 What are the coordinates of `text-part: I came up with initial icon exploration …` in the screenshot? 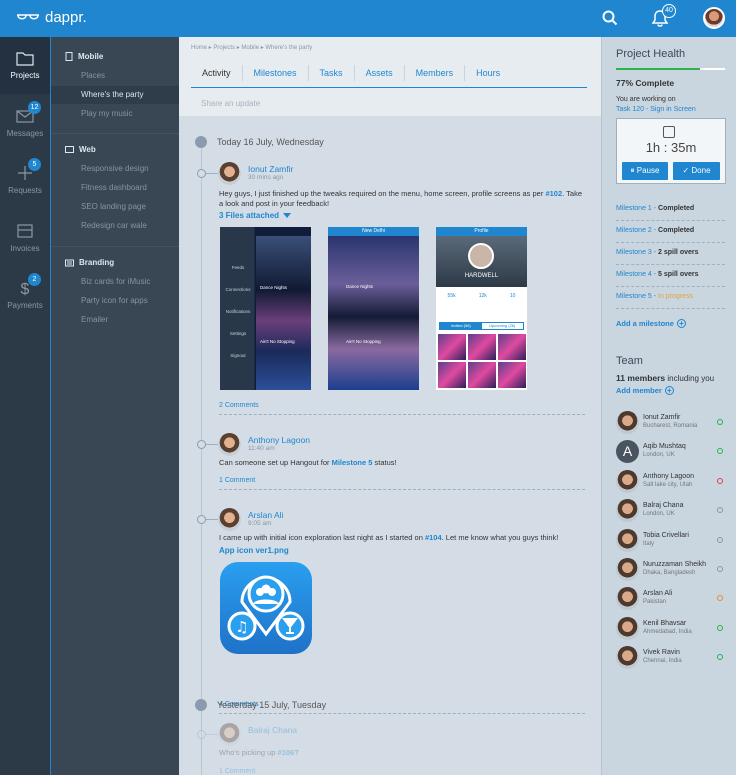 It's located at (322, 537).